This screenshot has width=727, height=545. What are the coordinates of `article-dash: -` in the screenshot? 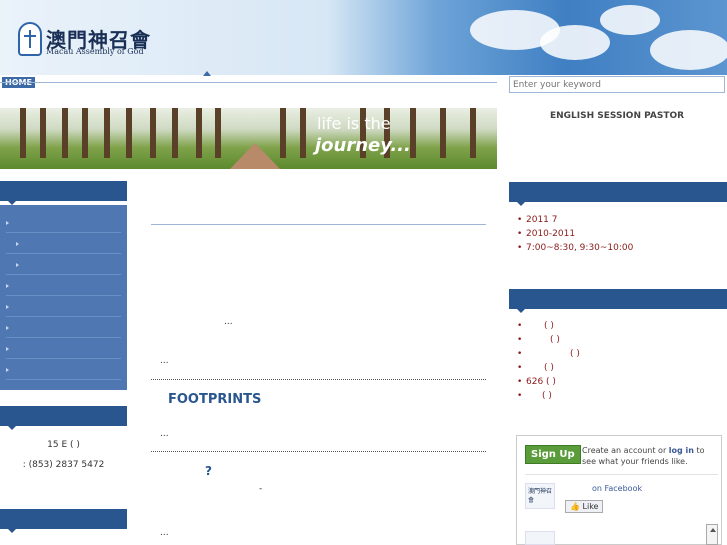 It's located at (261, 489).